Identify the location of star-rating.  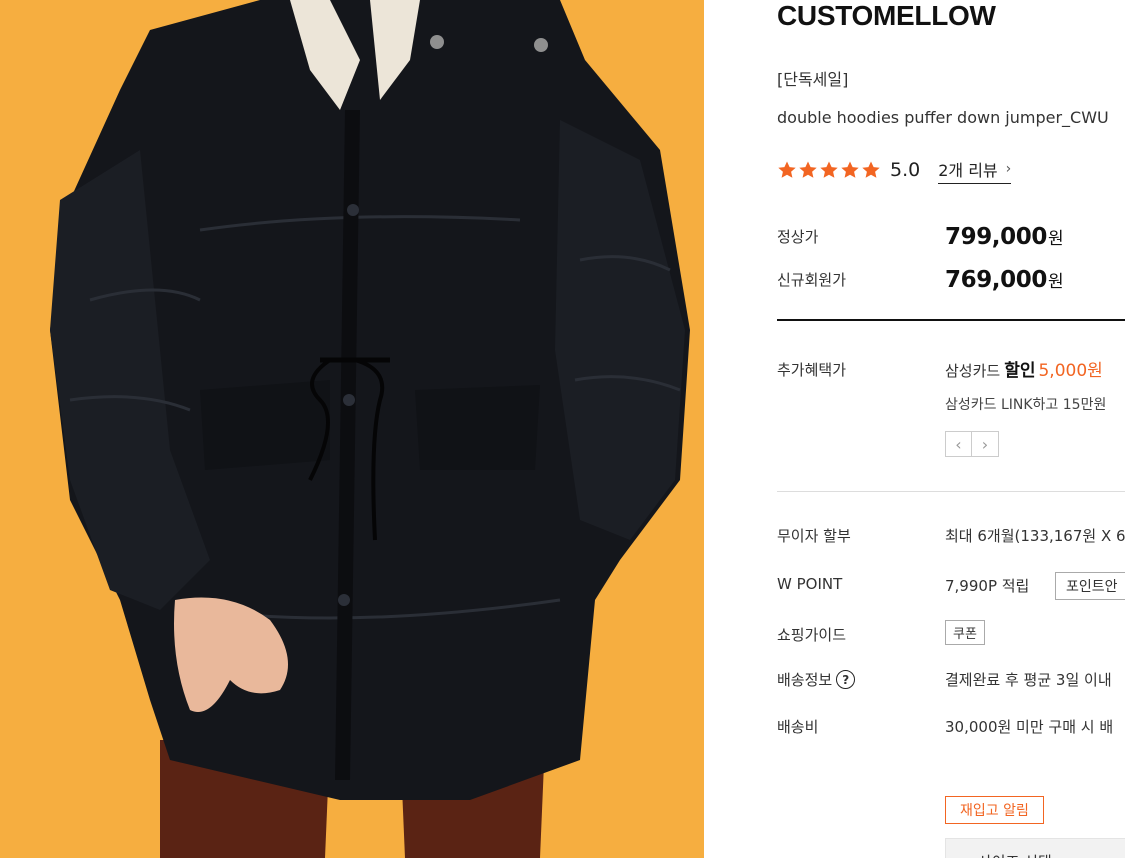
(829, 170).